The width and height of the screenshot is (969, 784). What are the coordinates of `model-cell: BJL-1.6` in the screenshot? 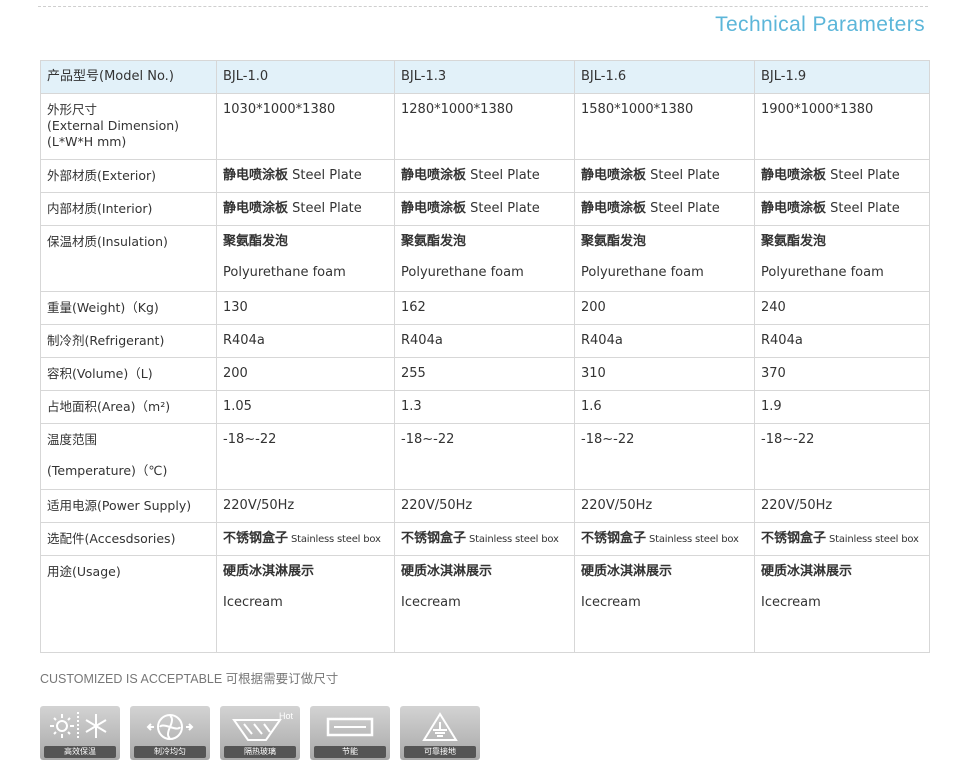 It's located at (664, 77).